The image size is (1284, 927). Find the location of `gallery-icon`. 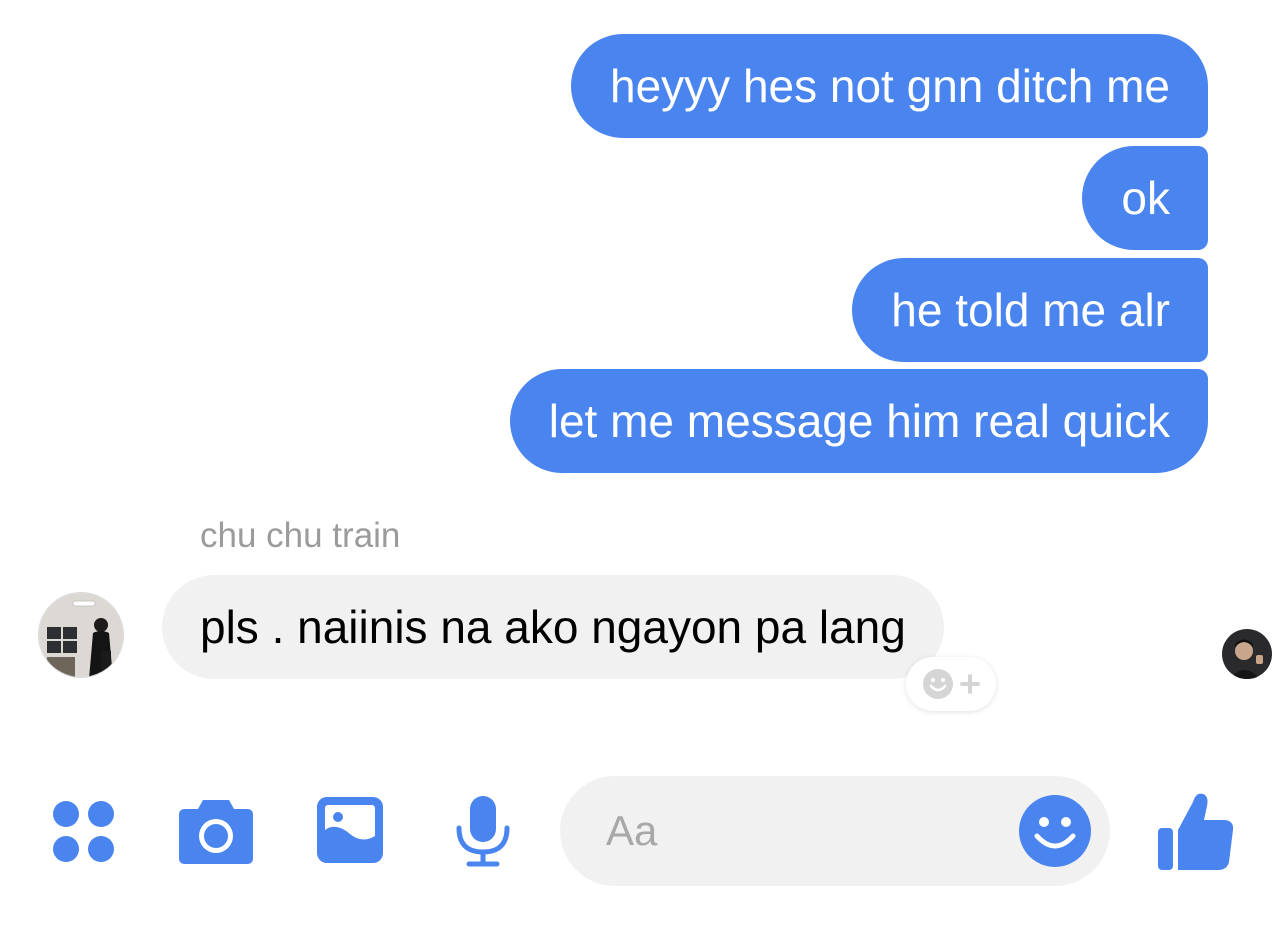

gallery-icon is located at coordinates (350, 832).